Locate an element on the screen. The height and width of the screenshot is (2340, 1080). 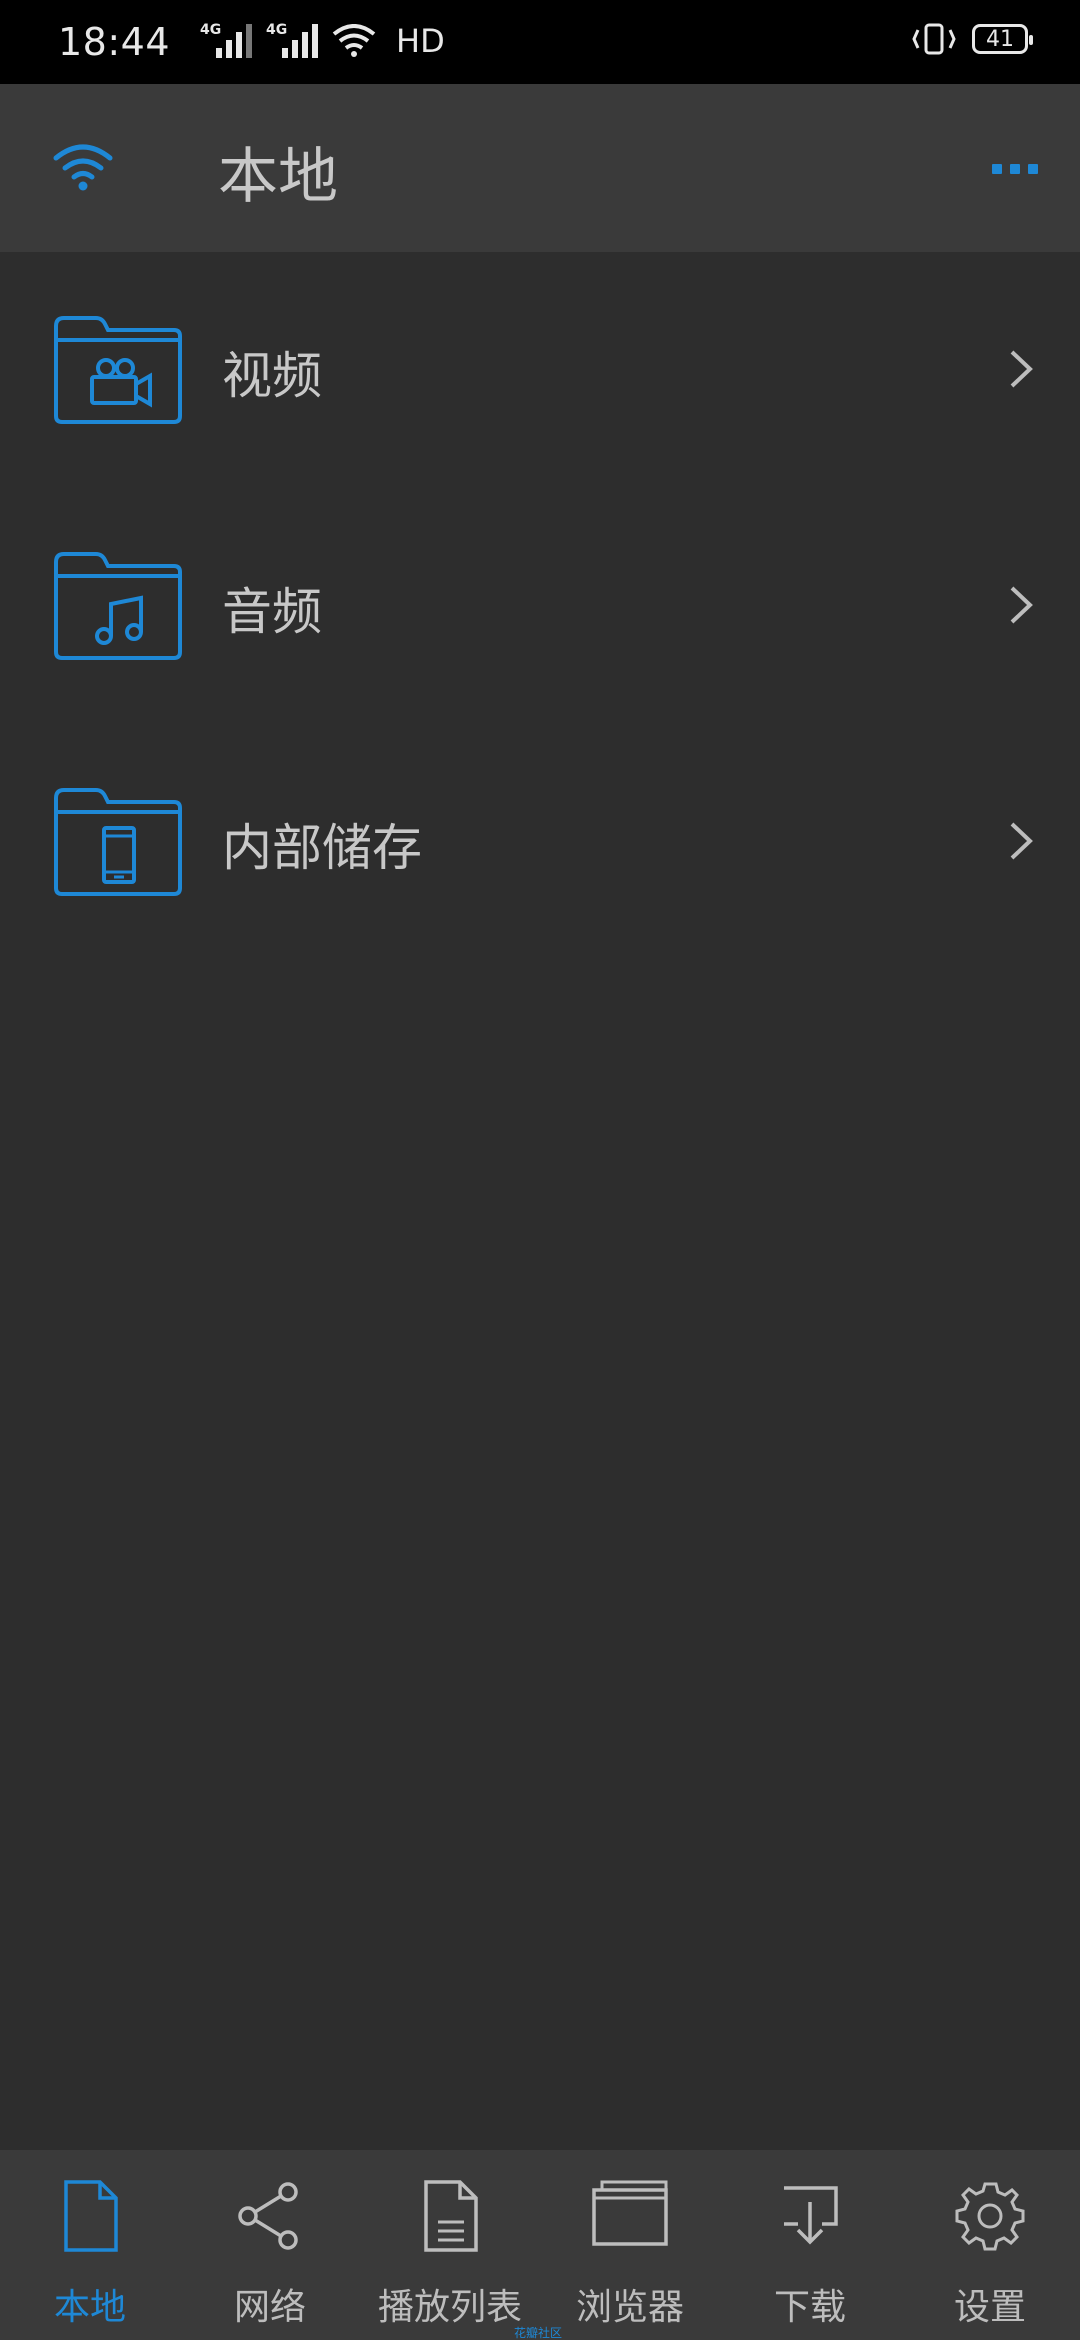
nav-browser: 浏览器 is located at coordinates (630, 2245).